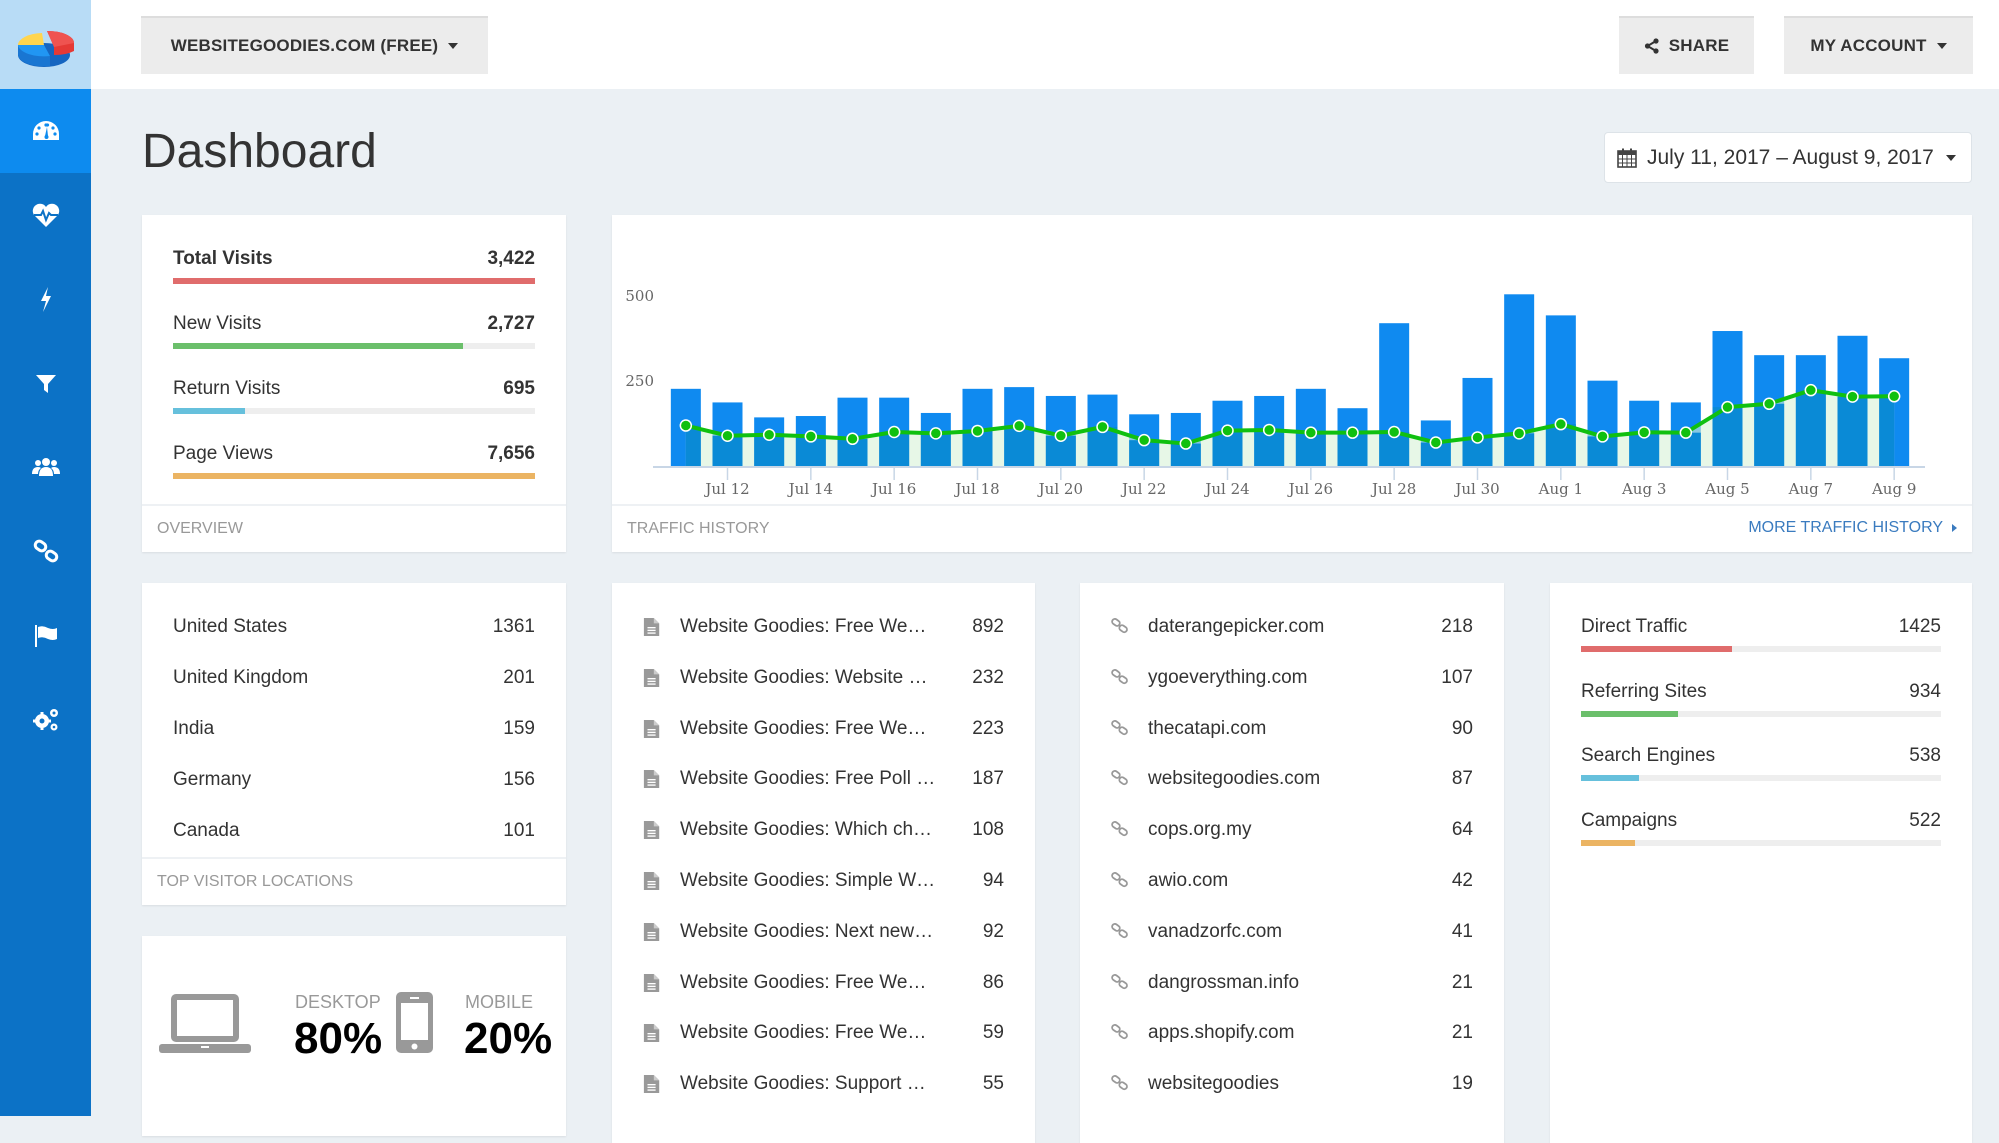 The image size is (1999, 1143). Describe the element at coordinates (354, 784) in the screenshot. I see `location-row: Germany 156` at that location.